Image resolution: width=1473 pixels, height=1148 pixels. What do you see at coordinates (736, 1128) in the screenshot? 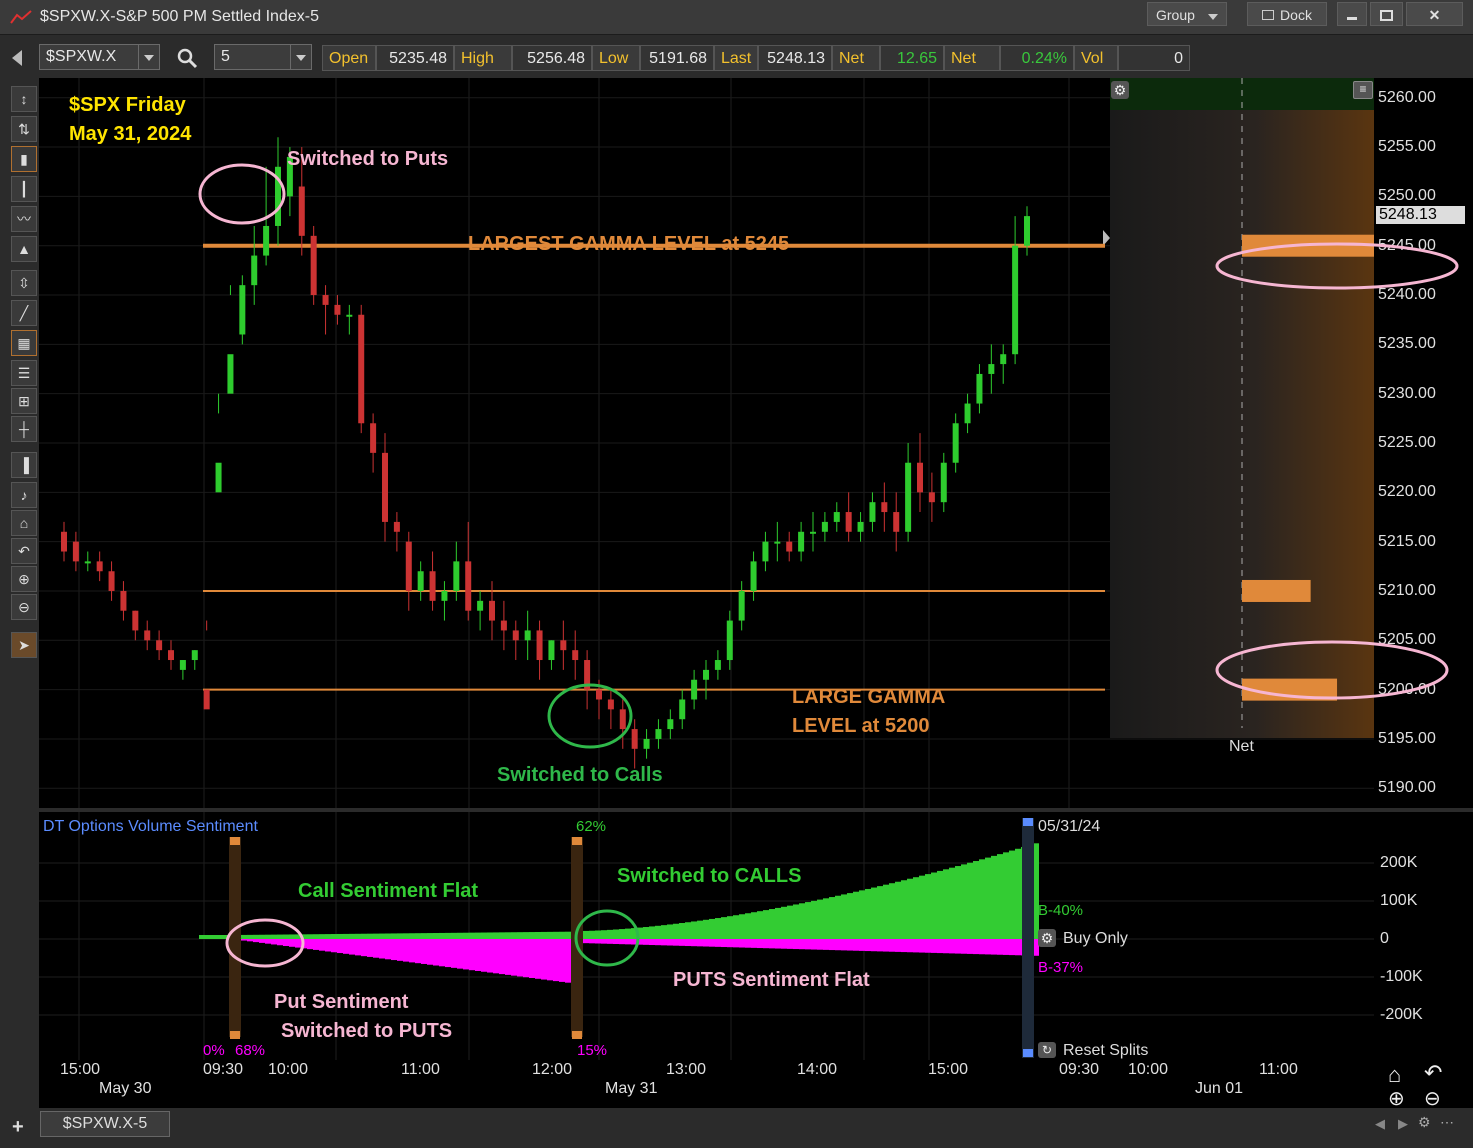
I see `bottom-tab-bar: + $SPXW.X-5 ◀ ▶ ⚙ ⋯` at bounding box center [736, 1128].